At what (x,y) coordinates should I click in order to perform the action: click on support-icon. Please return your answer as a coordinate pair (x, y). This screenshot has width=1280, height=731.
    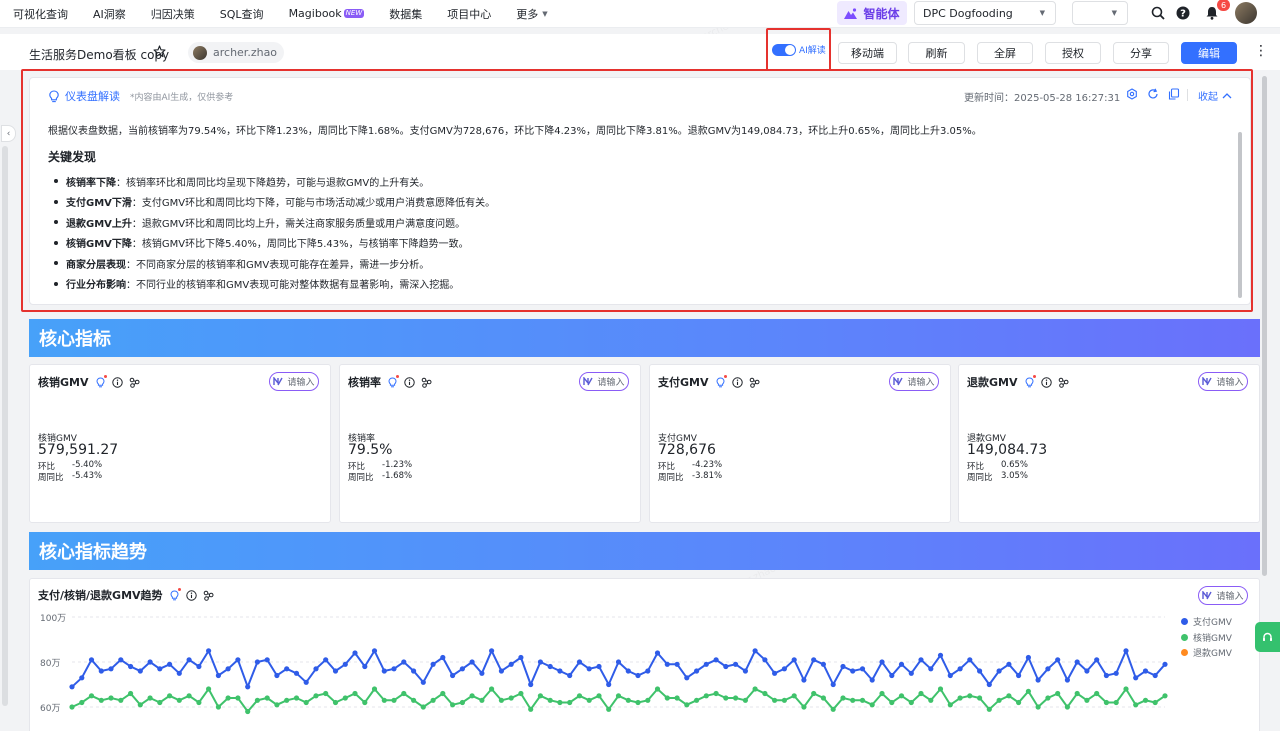
    Looking at the image, I should click on (1267, 637).